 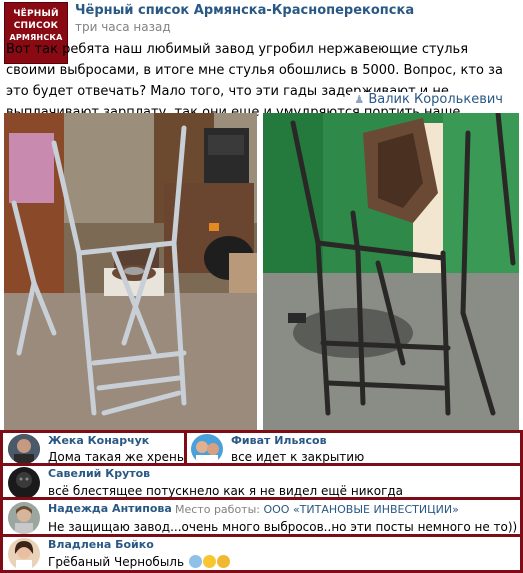 What do you see at coordinates (209, 561) in the screenshot?
I see `crying-face-emoji-icon` at bounding box center [209, 561].